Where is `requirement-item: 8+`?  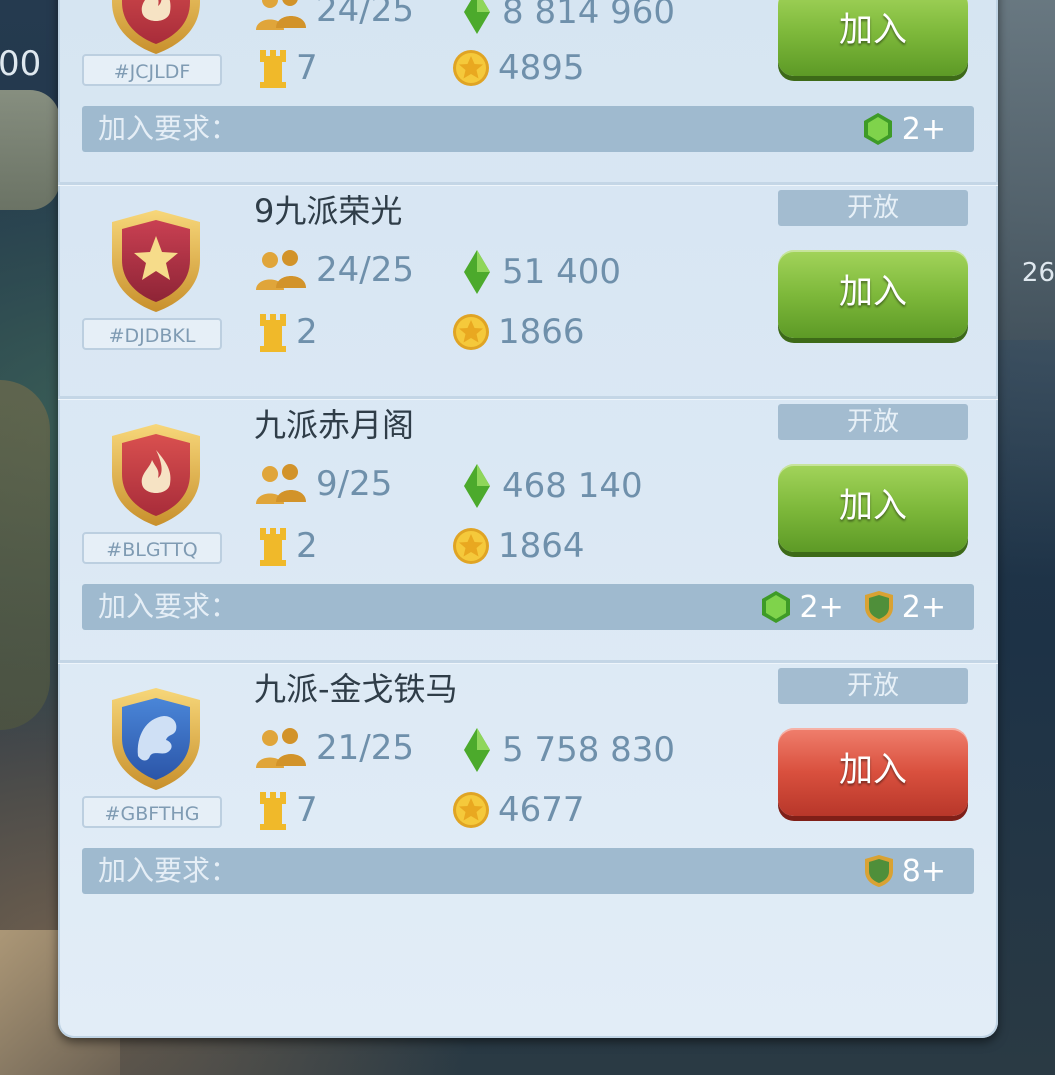
requirement-item: 8+ is located at coordinates (905, 871).